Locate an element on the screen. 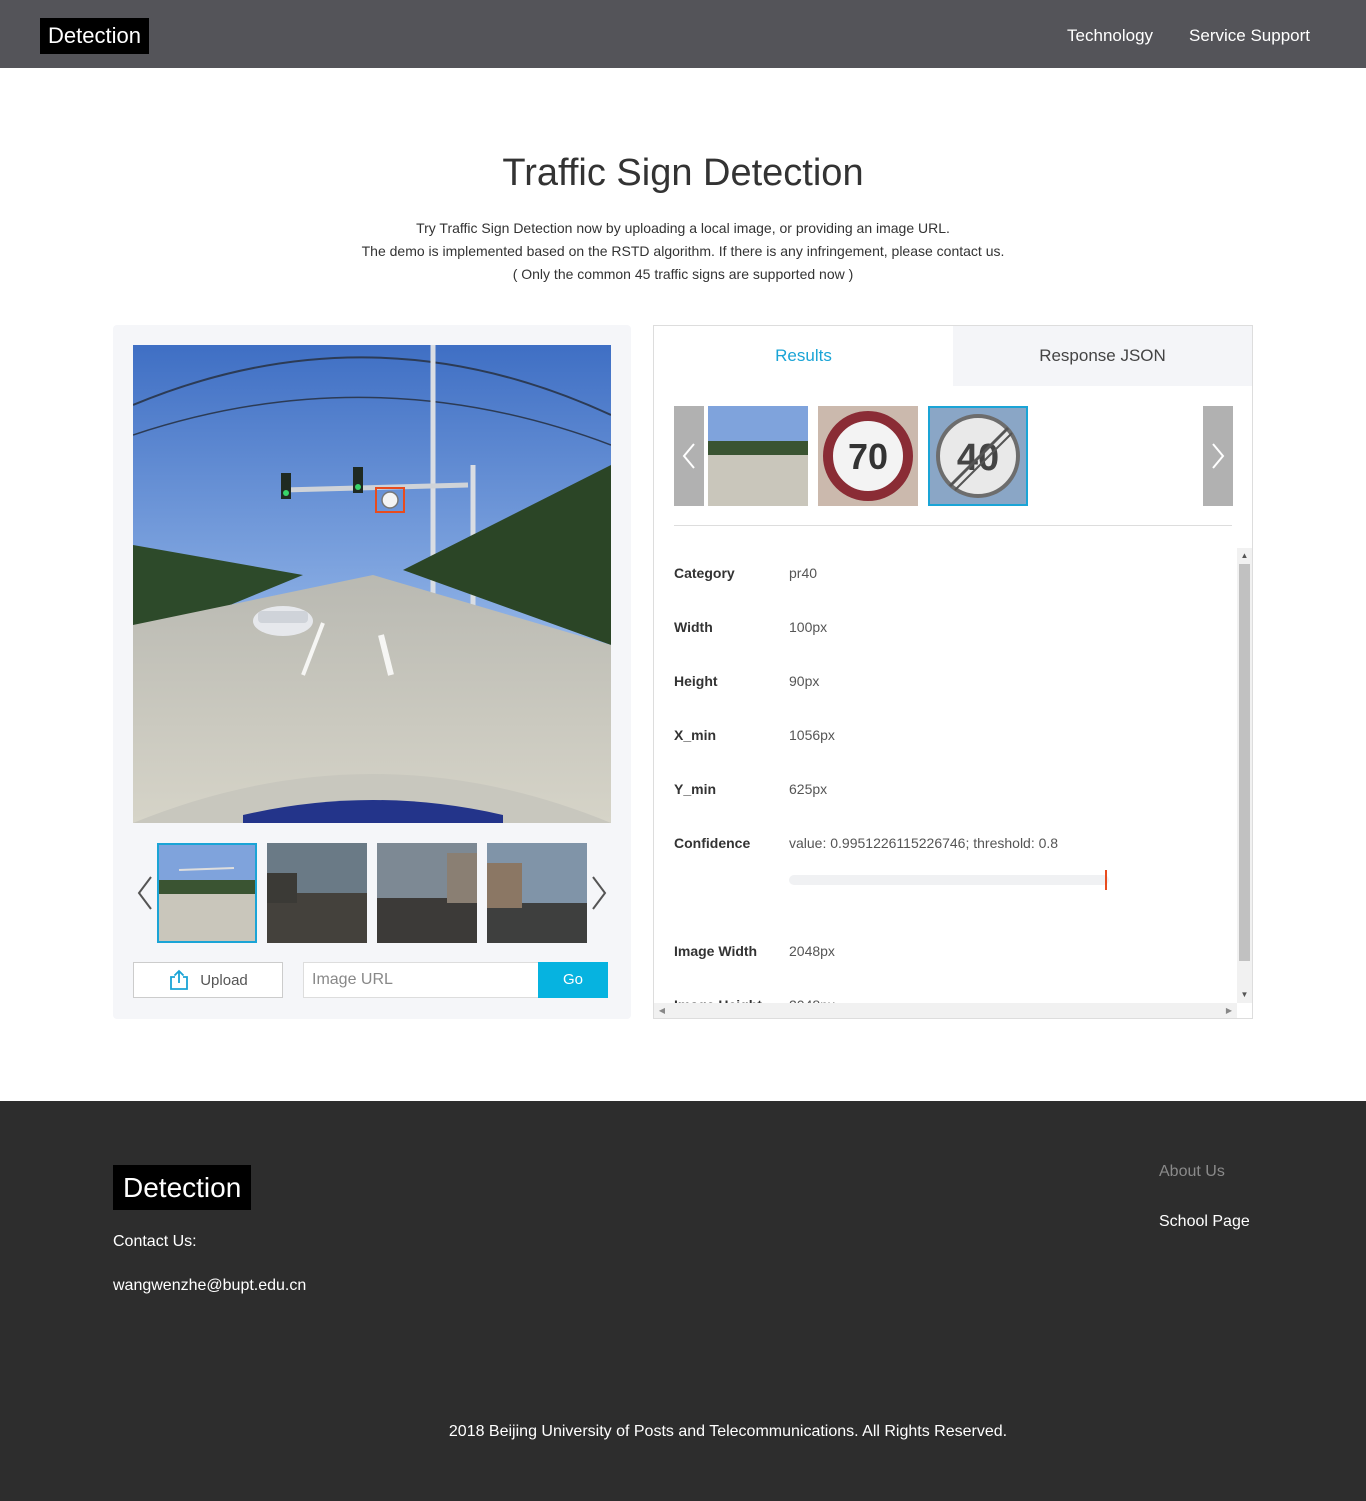 Image resolution: width=1366 pixels, height=1501 pixels. detail-key: Image Width is located at coordinates (716, 951).